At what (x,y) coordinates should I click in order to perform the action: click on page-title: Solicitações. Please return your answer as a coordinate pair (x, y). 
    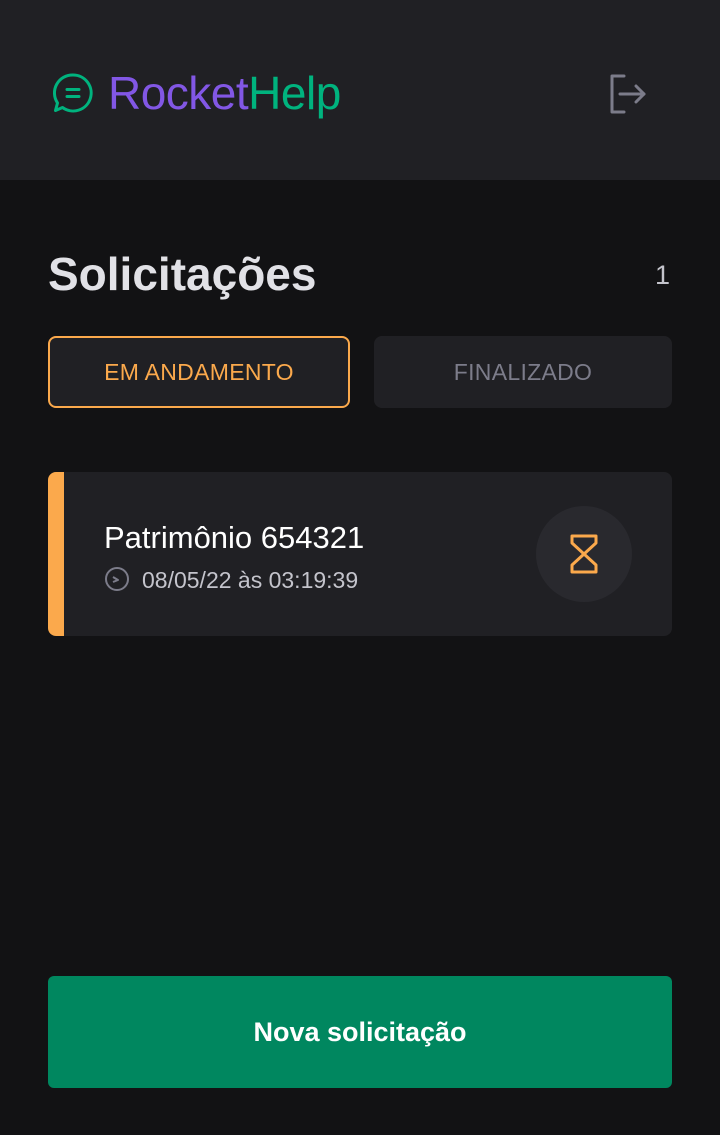
    Looking at the image, I should click on (182, 274).